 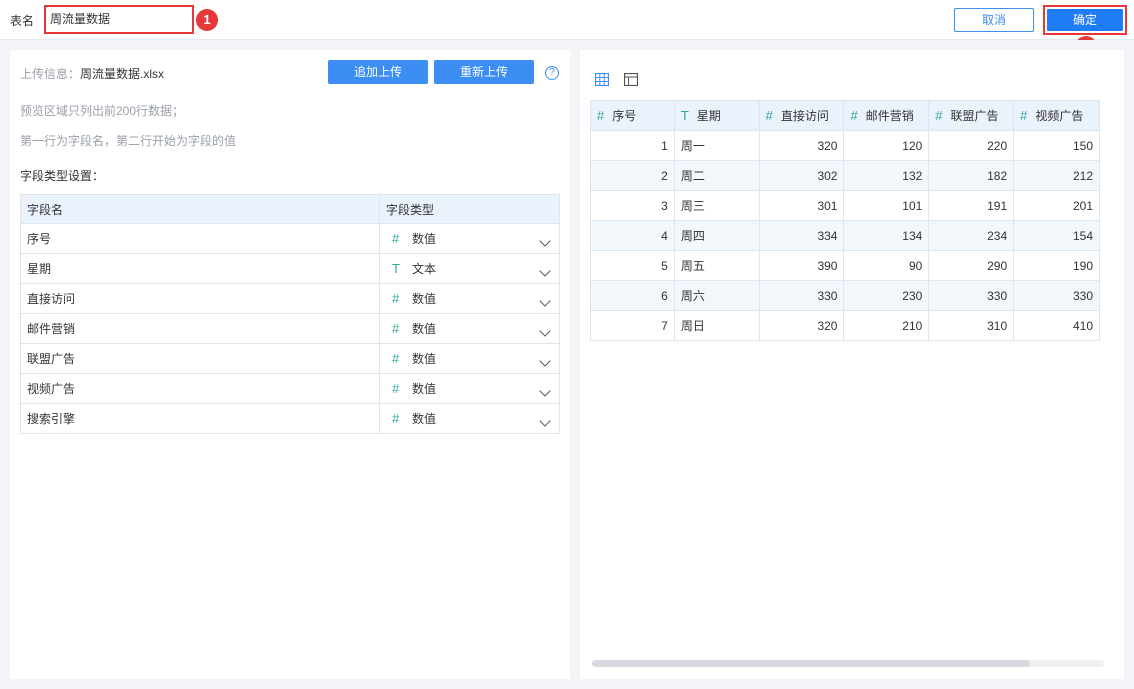 What do you see at coordinates (92, 73) in the screenshot?
I see `upload-info: 上传信息：周流量数据.xlsx` at bounding box center [92, 73].